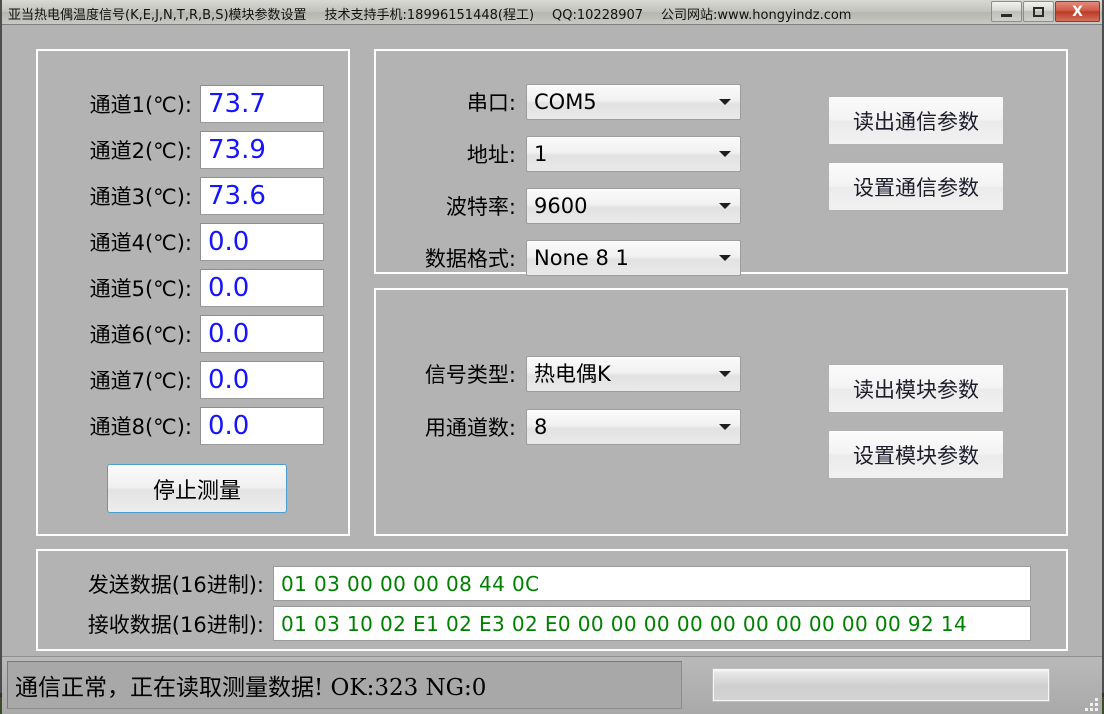 The image size is (1104, 714). I want to click on address-row: 地址: 1, so click(563, 154).